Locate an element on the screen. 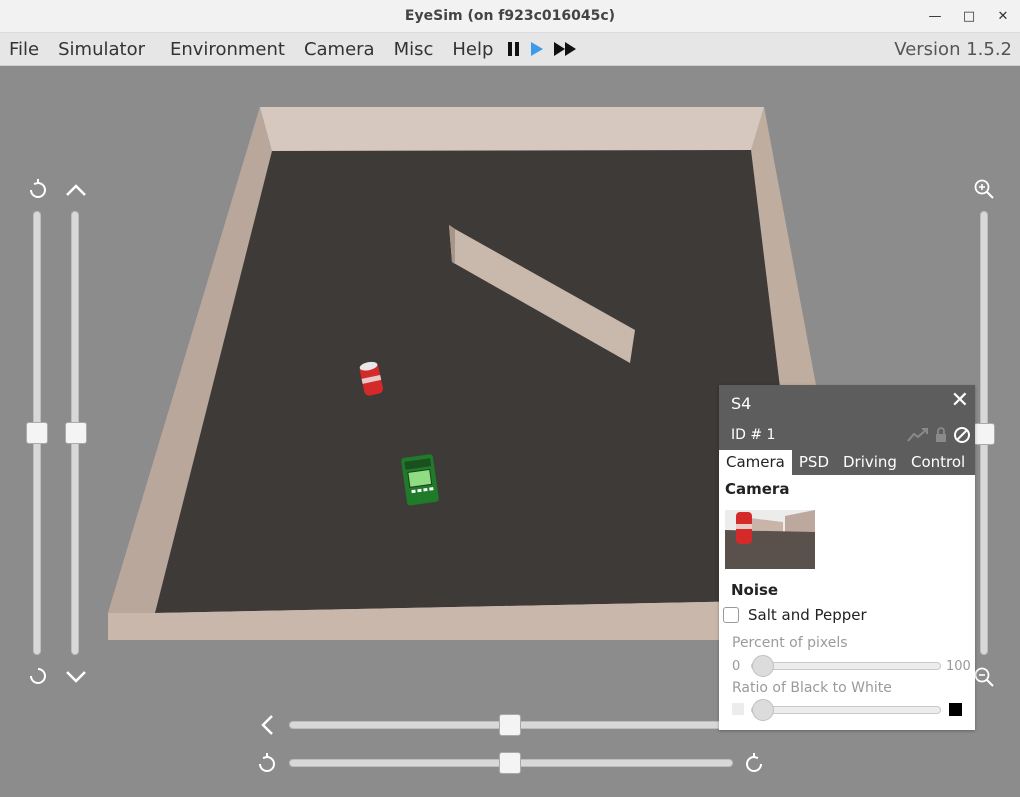 The image size is (1020, 797). noise-section-title: Noise is located at coordinates (755, 590).